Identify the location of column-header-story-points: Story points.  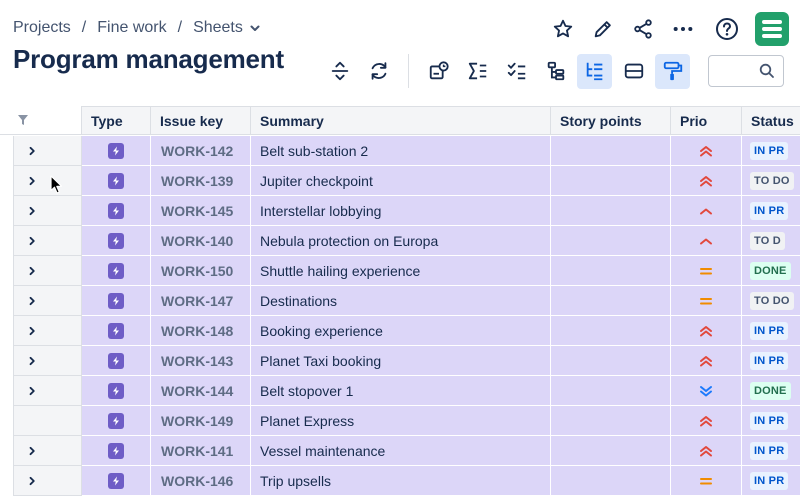
(611, 120).